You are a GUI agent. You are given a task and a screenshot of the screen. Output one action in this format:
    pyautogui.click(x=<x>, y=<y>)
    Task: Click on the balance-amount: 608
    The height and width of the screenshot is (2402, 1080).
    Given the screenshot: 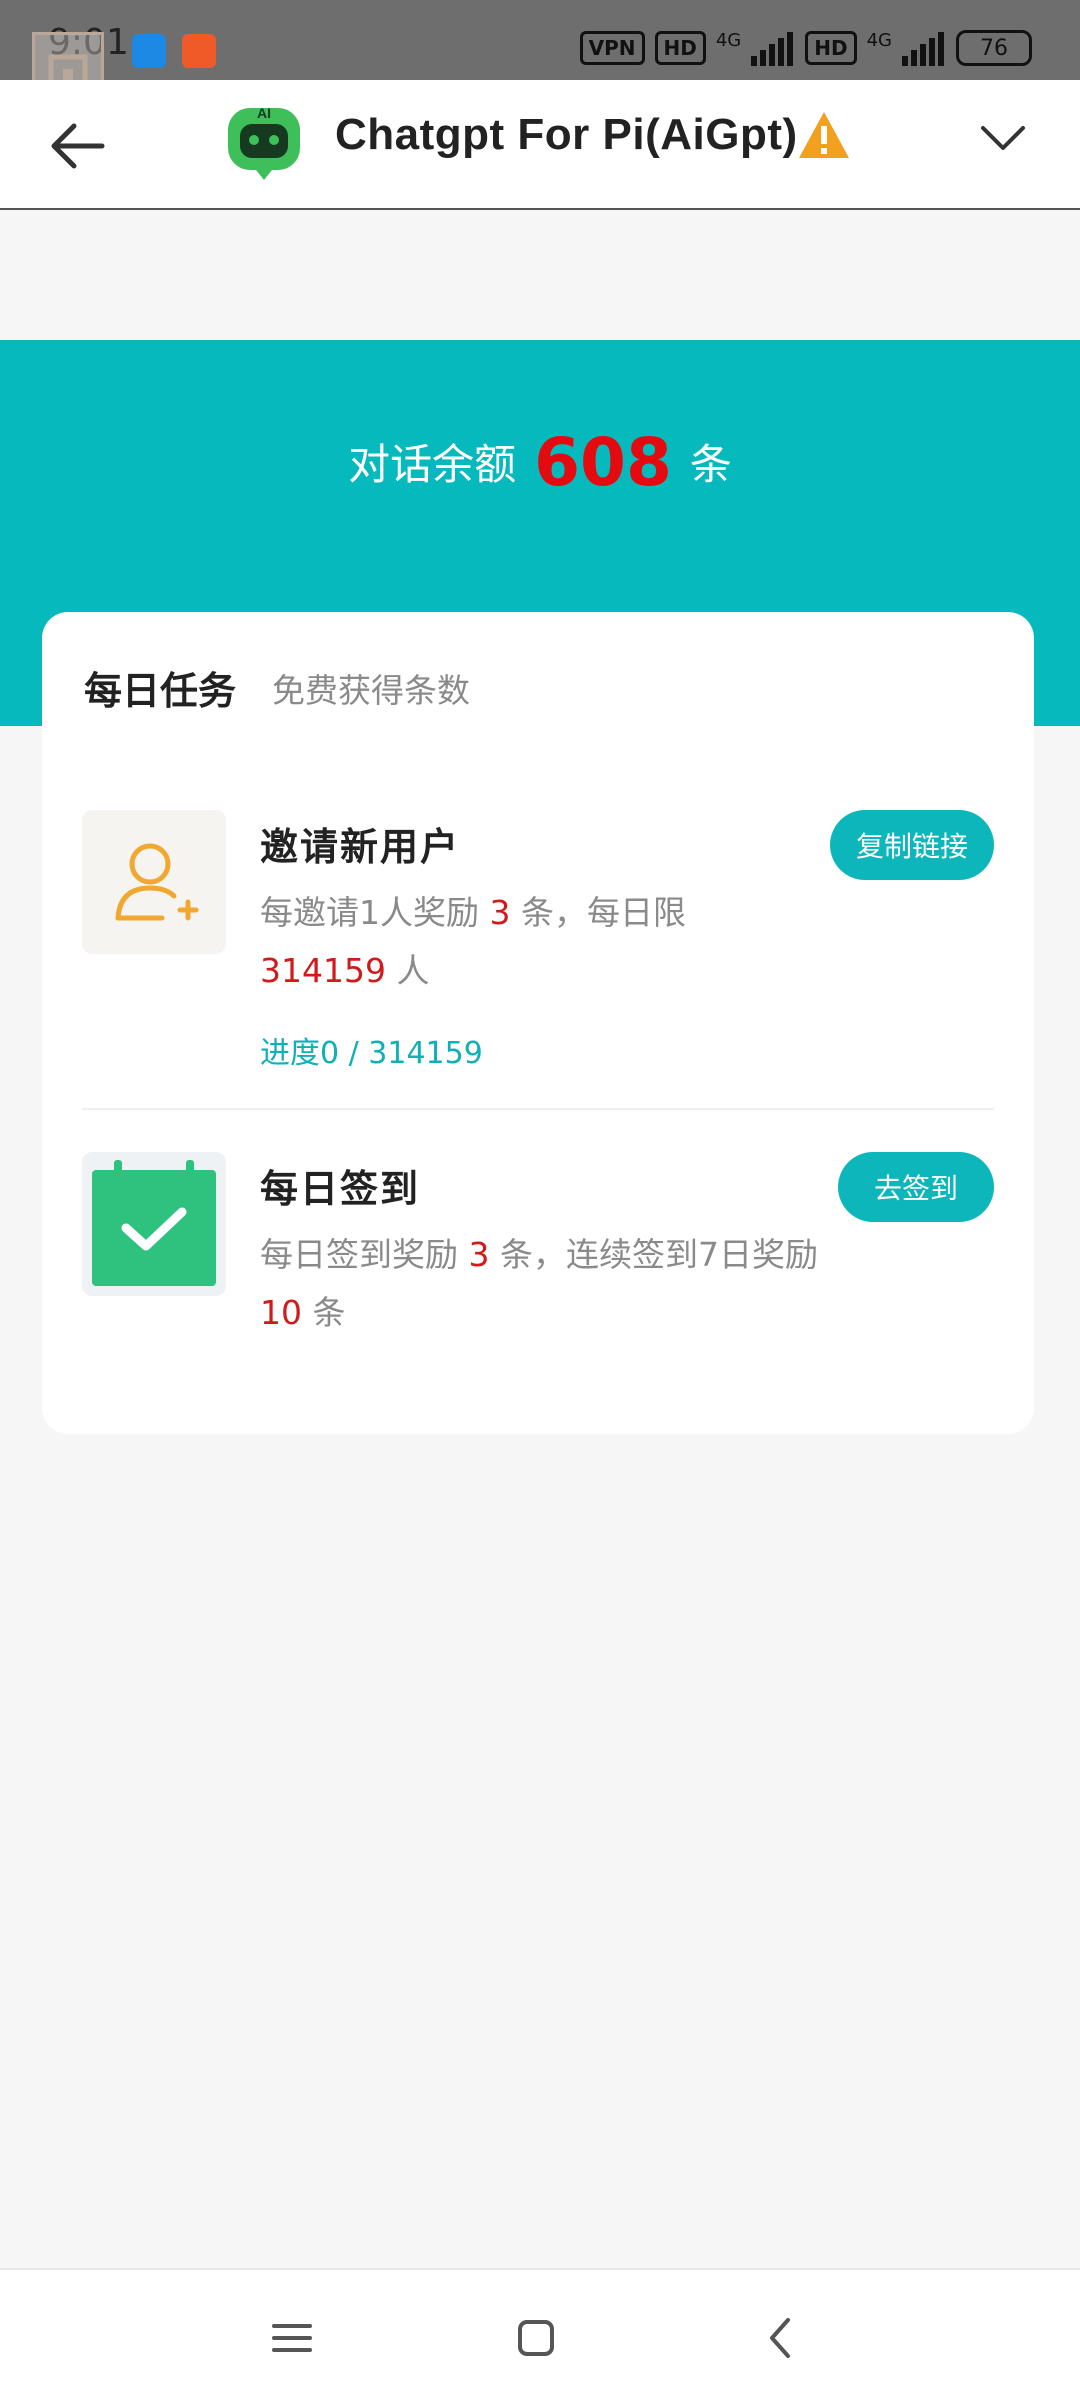 What is the action you would take?
    pyautogui.click(x=603, y=462)
    